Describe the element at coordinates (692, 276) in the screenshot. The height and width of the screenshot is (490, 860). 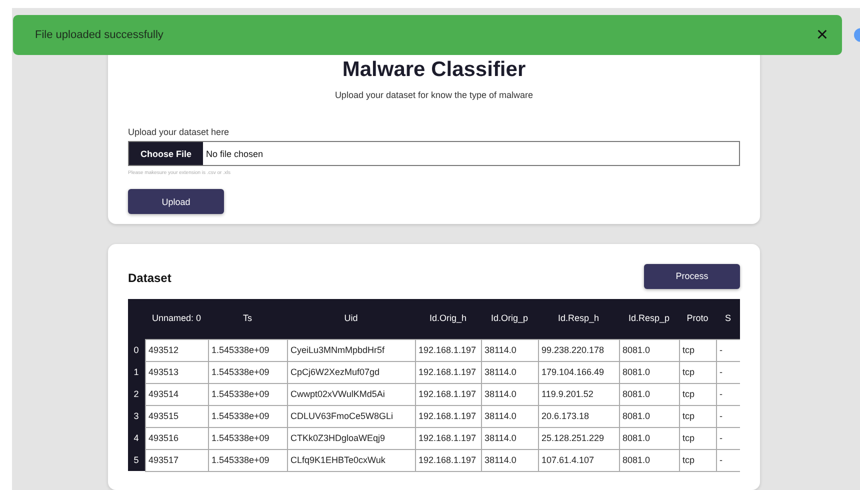
I see `process-button: Process` at that location.